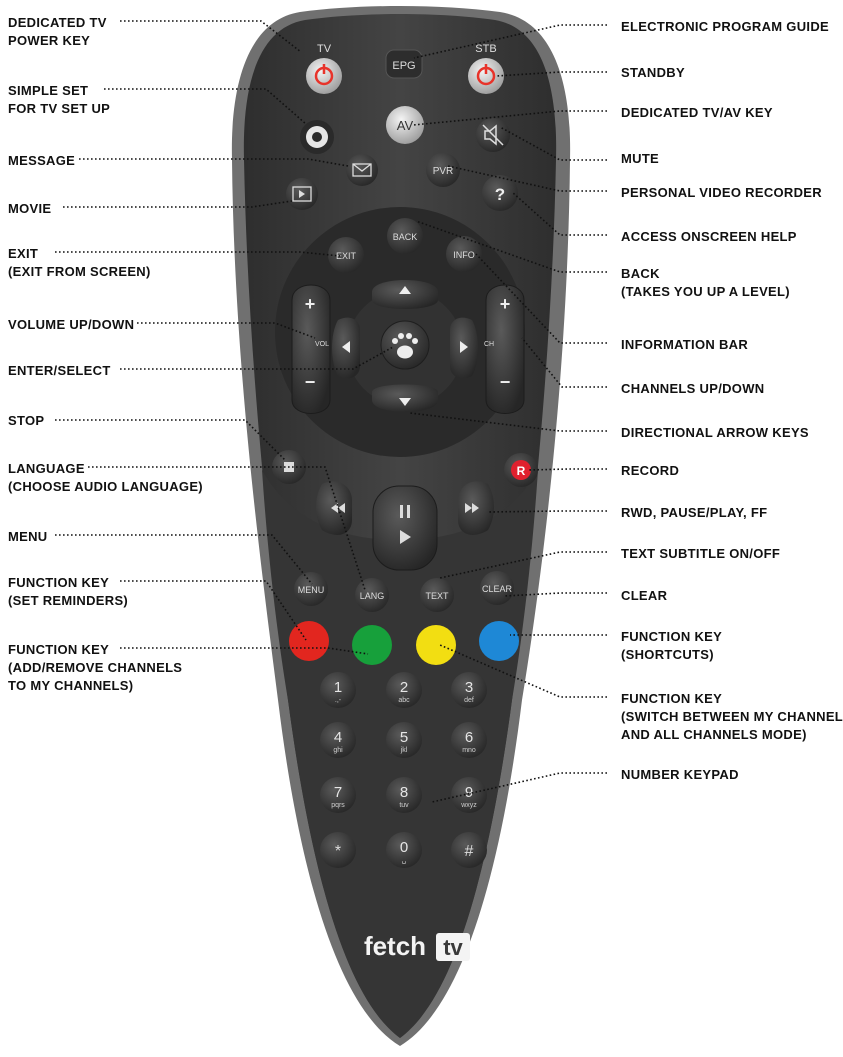 Image resolution: width=843 pixels, height=1057 pixels. I want to click on callout-text: PERSONAL VIDEO RECORDER, so click(721, 192).